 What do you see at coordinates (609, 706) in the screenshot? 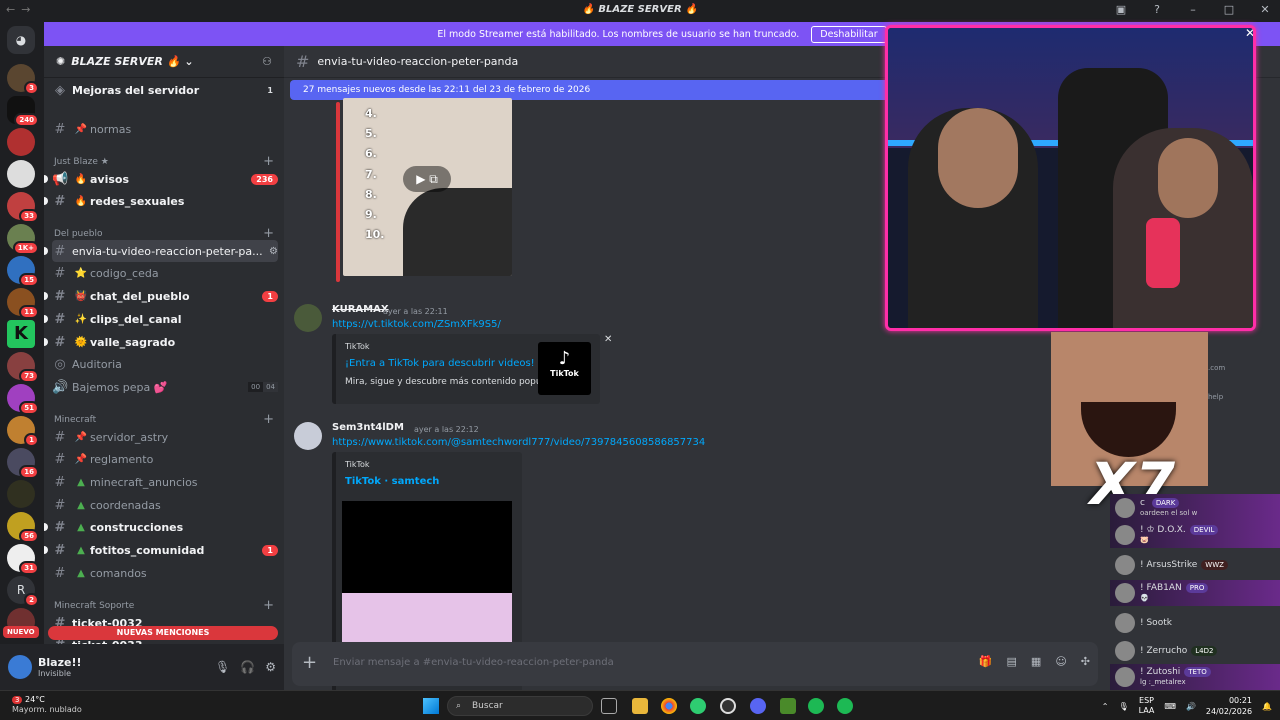
I see `task-view-icon` at bounding box center [609, 706].